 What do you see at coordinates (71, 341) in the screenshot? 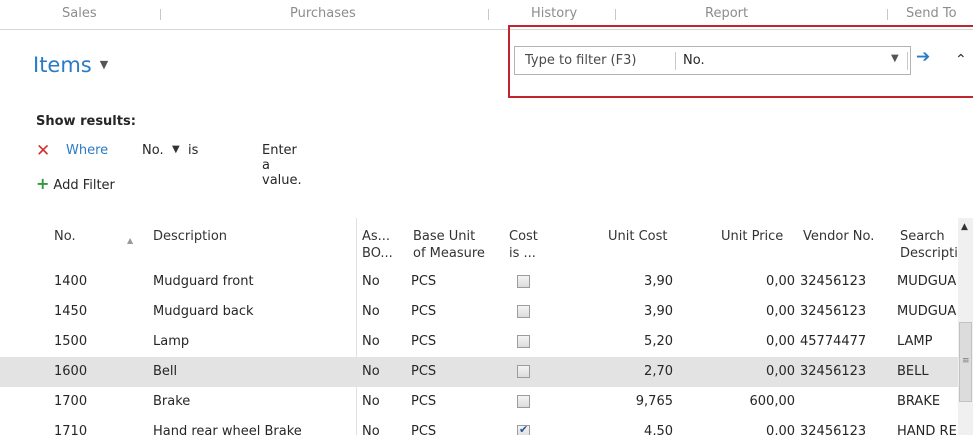
I see `cell-no: 1500` at bounding box center [71, 341].